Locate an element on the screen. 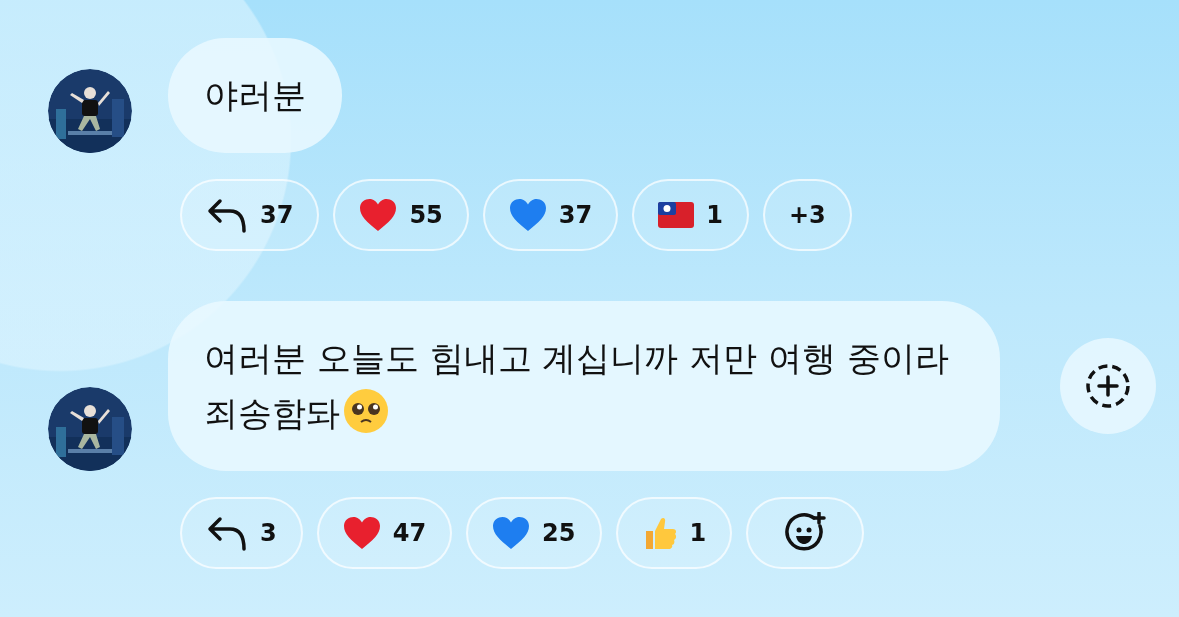  pleading-face-icon is located at coordinates (366, 411).